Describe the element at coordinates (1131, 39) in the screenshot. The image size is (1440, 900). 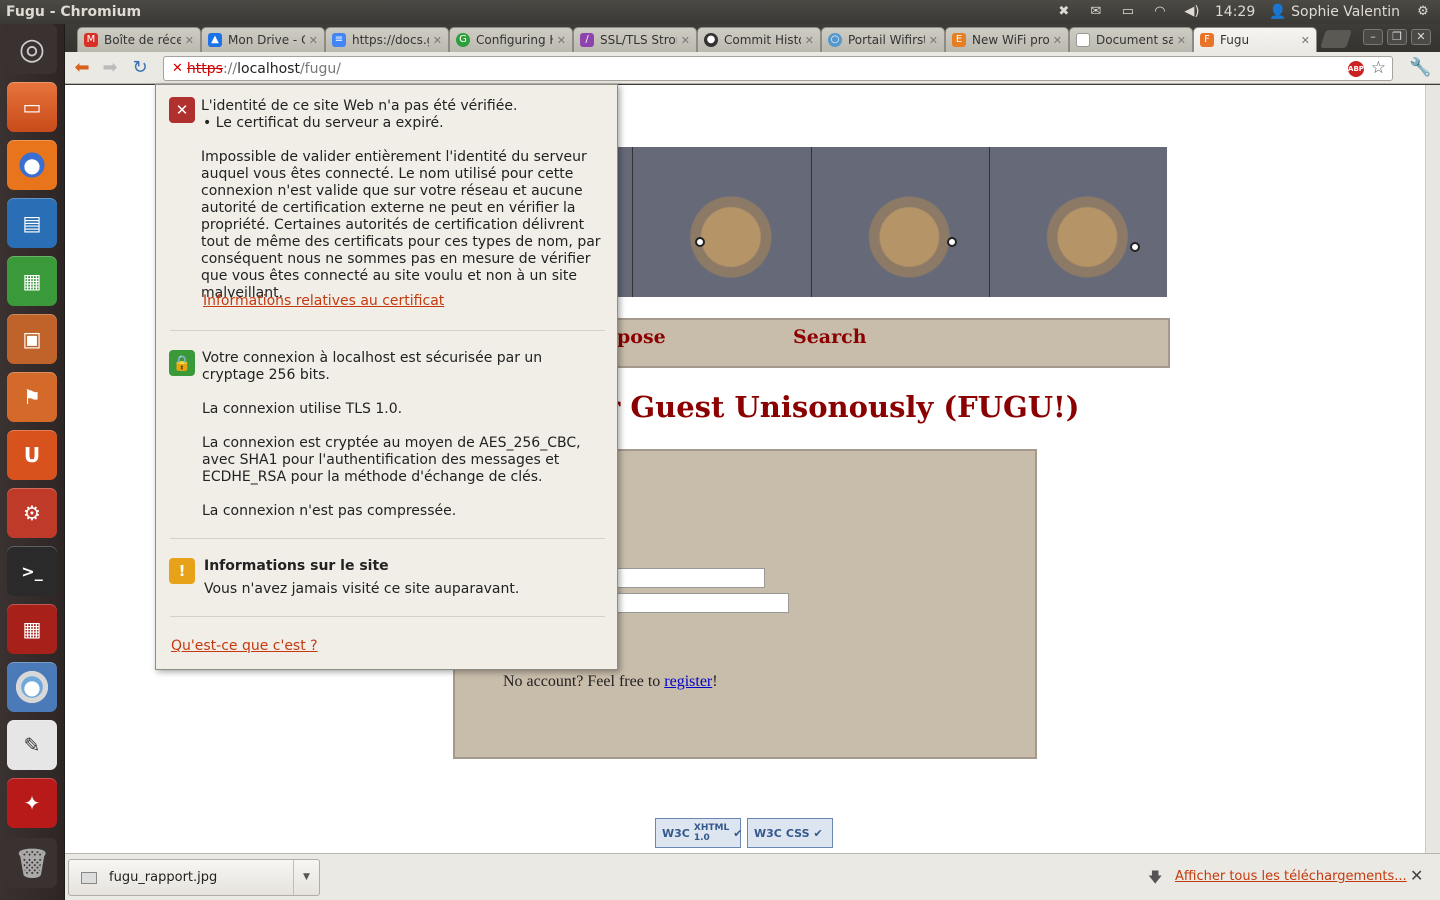
I see `tab-document: Document sa ✕` at that location.